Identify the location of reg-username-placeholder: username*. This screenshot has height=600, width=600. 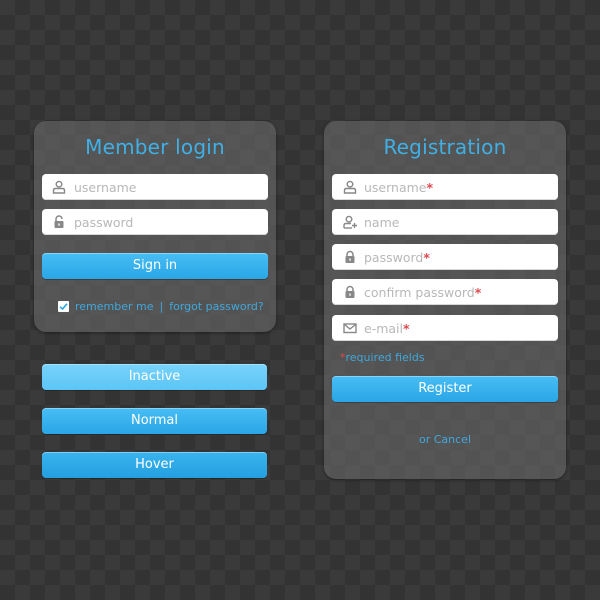
(399, 187).